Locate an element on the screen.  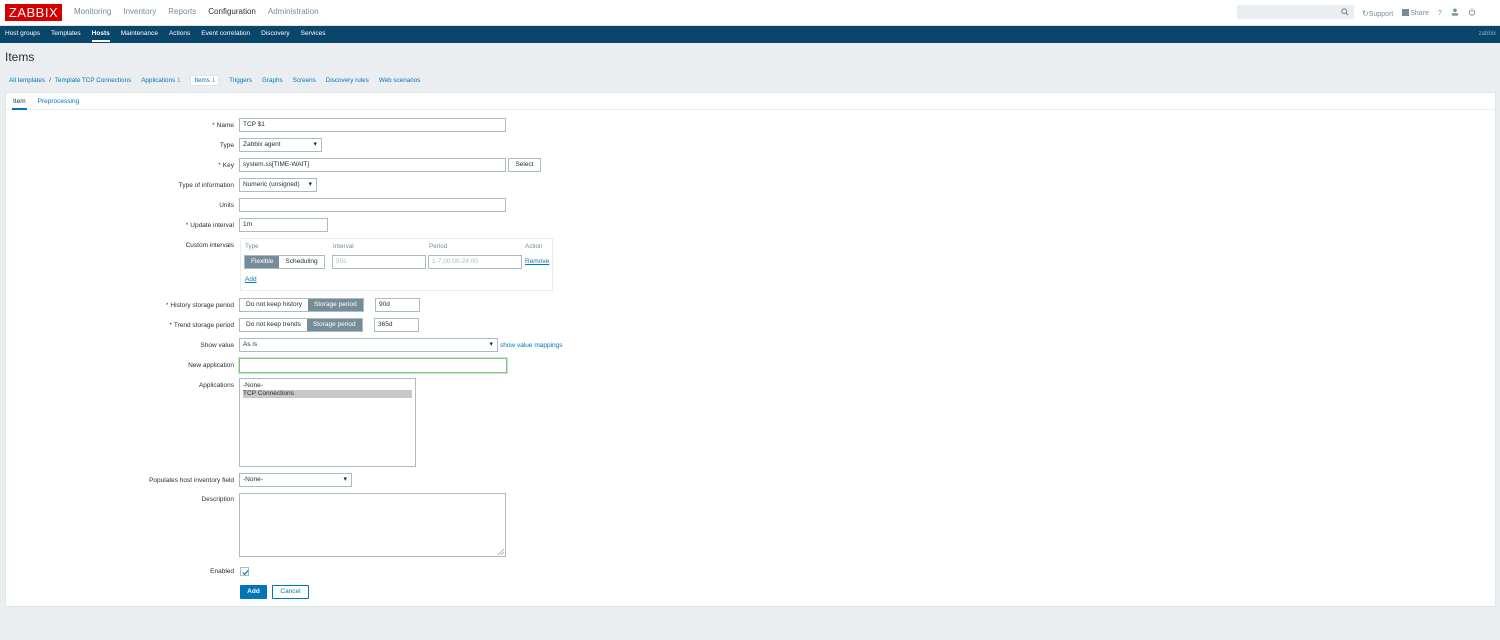
key-label: * Key is located at coordinates (226, 165).